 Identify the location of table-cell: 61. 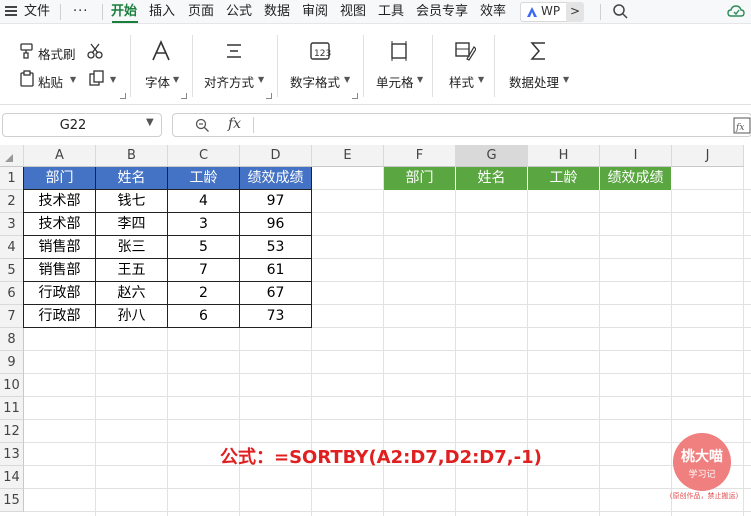
(276, 270).